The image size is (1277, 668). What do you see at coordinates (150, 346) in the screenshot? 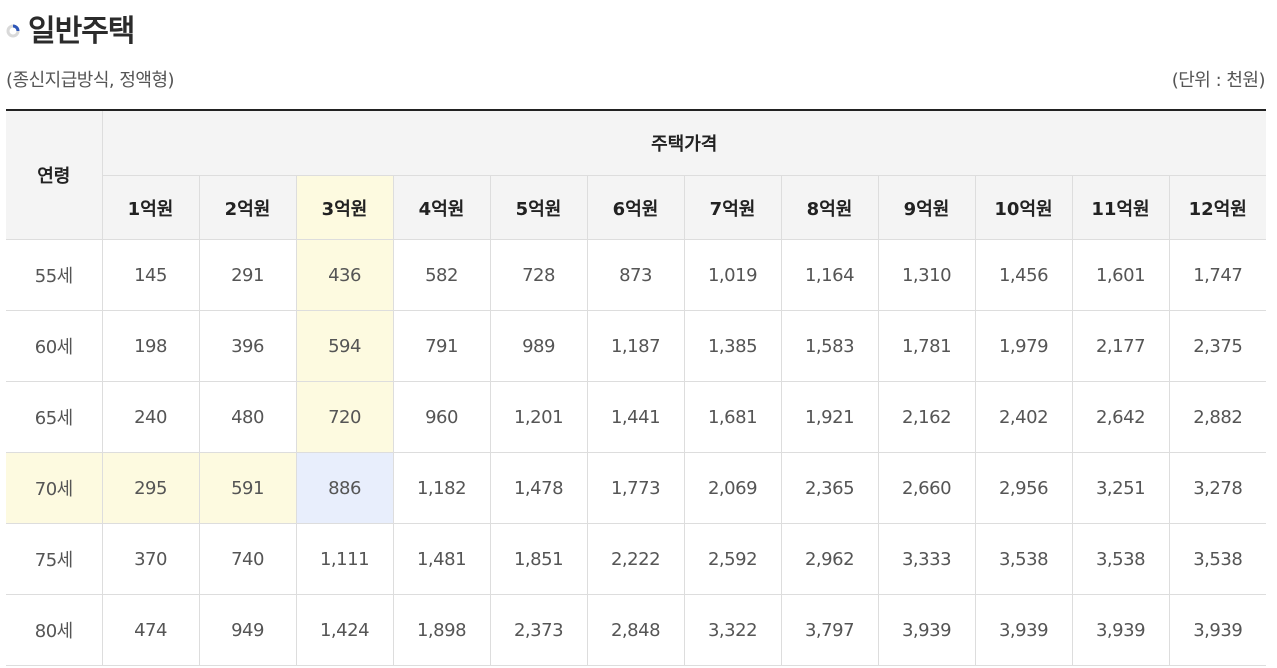
I see `value-cell: 198` at bounding box center [150, 346].